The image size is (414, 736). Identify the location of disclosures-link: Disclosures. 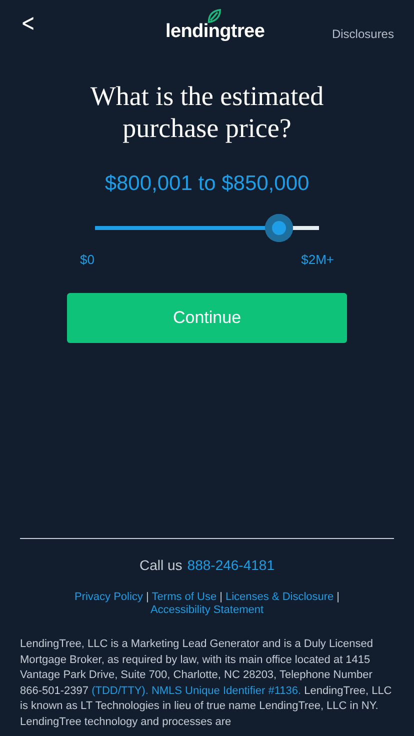
(363, 34).